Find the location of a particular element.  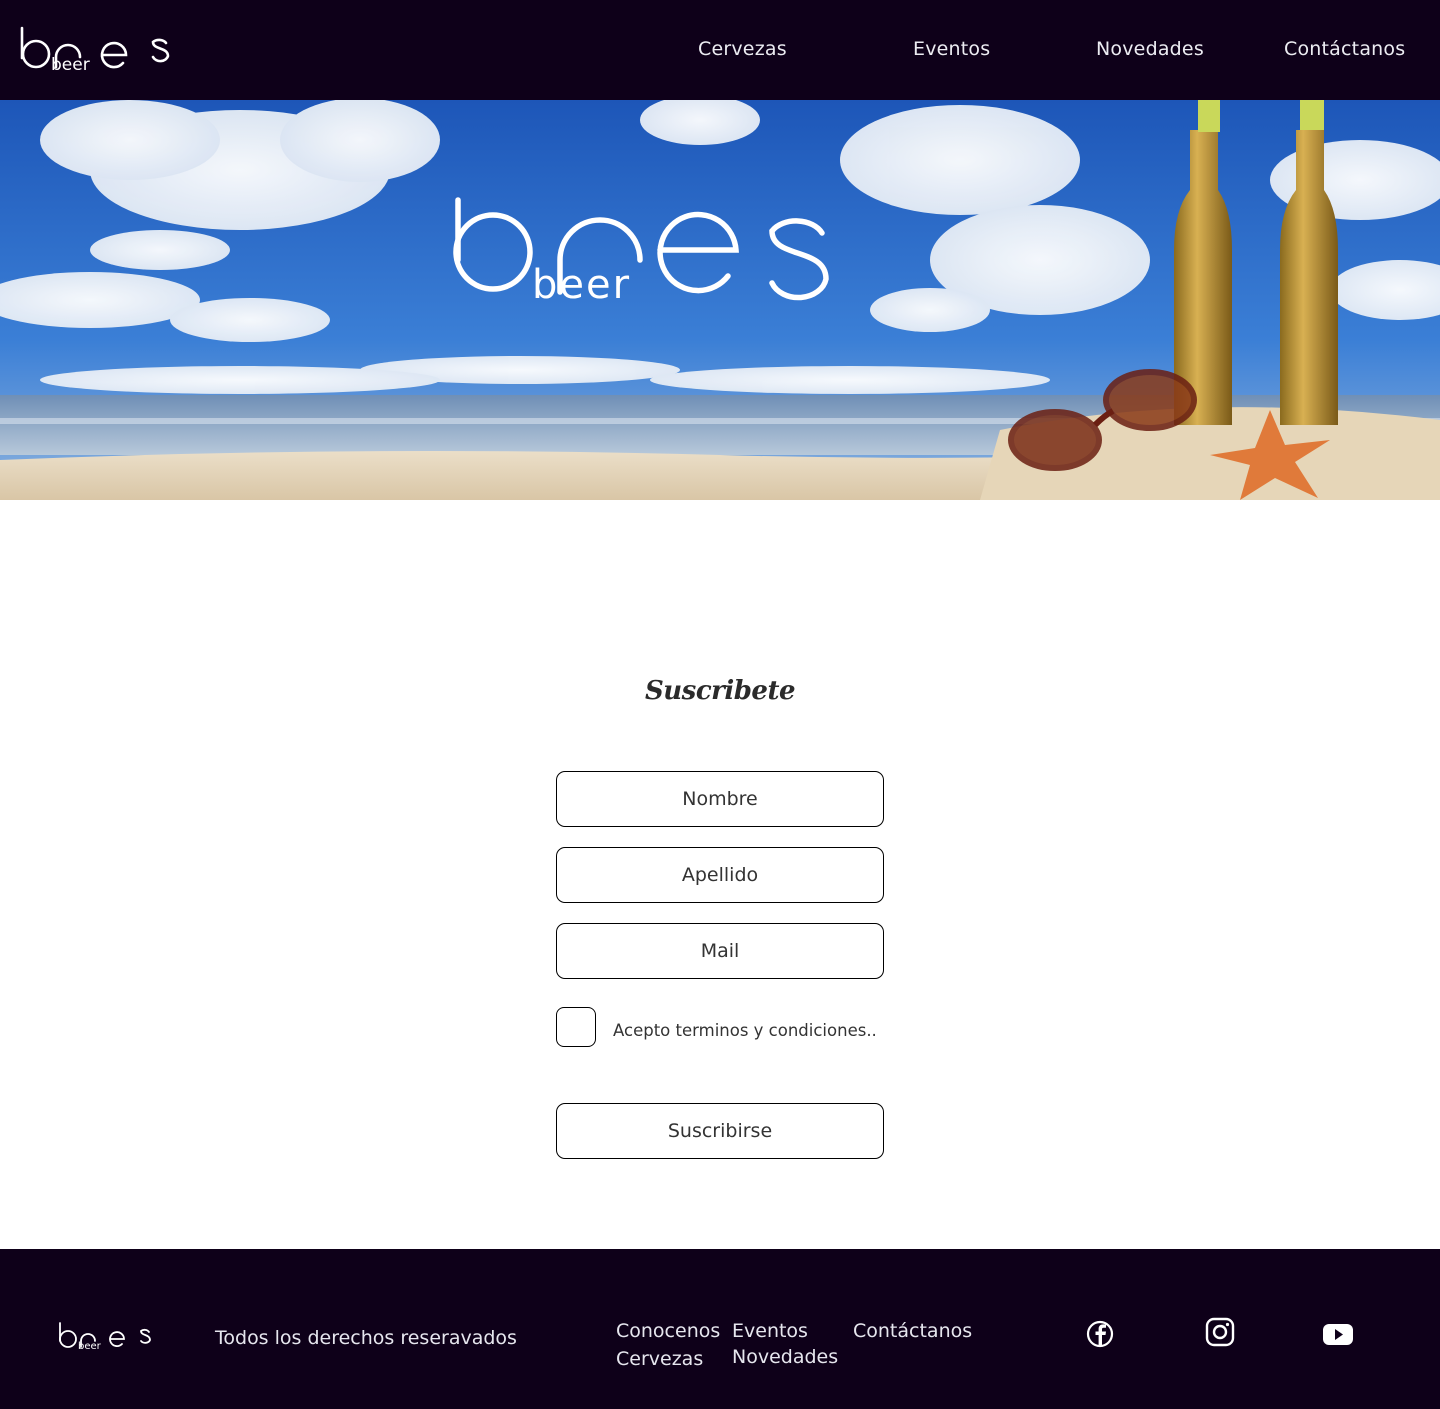

footer-link-eventos: Eventos is located at coordinates (770, 1331).